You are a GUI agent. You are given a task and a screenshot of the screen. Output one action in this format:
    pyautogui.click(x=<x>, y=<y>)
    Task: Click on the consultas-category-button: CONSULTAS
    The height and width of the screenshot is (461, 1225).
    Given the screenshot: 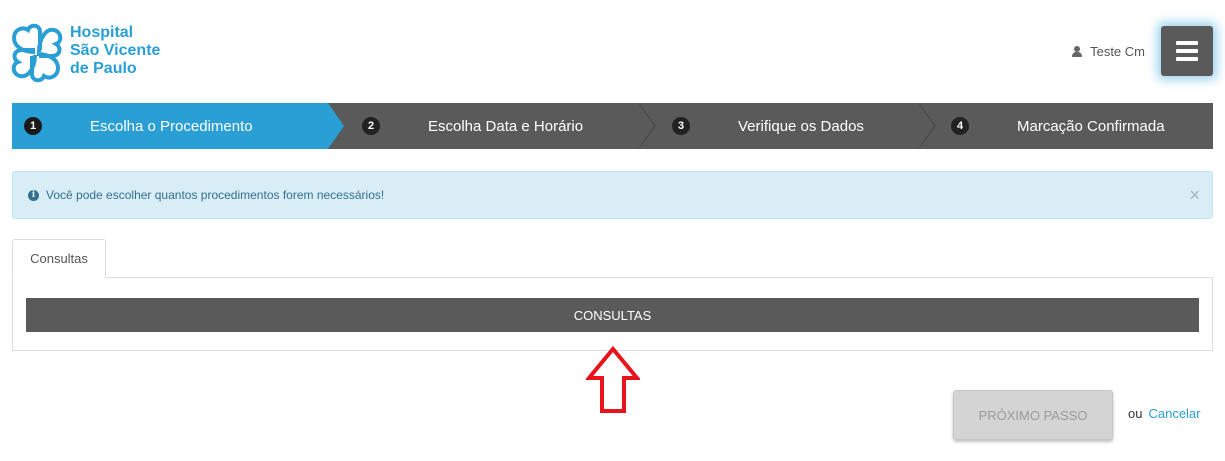 What is the action you would take?
    pyautogui.click(x=612, y=315)
    